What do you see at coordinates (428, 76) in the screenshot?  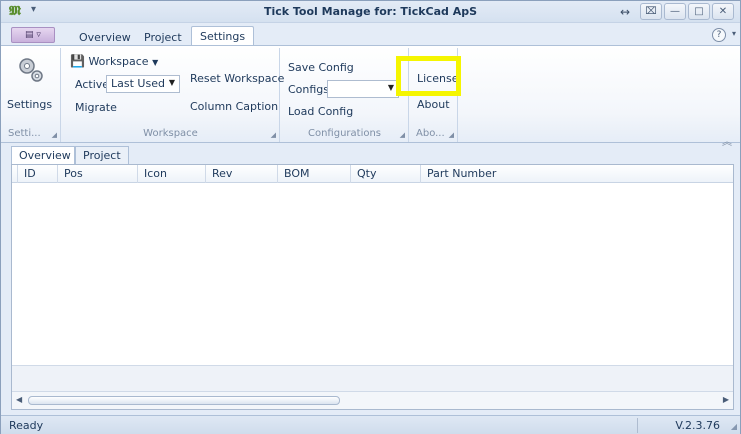 I see `license-highlight-box` at bounding box center [428, 76].